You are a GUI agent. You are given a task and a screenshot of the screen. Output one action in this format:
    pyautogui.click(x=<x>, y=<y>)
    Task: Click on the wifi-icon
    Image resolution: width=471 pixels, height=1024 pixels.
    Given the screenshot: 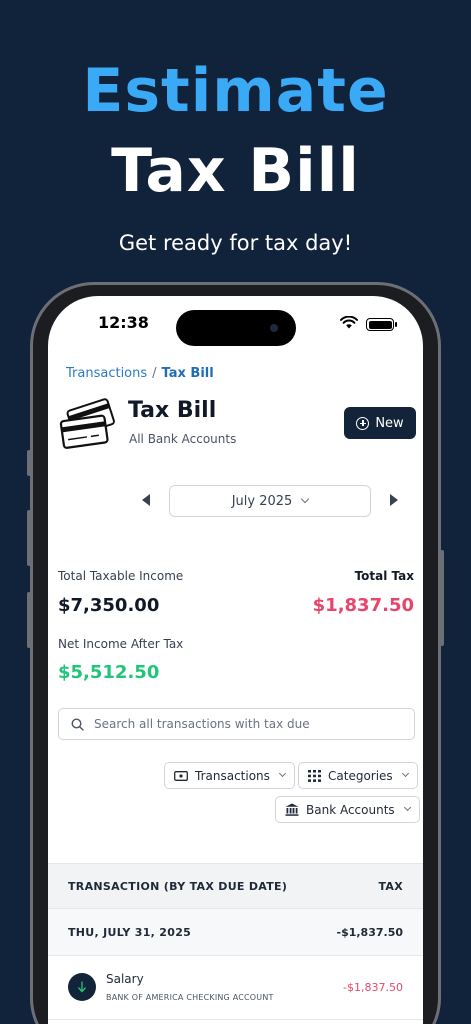 What is the action you would take?
    pyautogui.click(x=349, y=322)
    